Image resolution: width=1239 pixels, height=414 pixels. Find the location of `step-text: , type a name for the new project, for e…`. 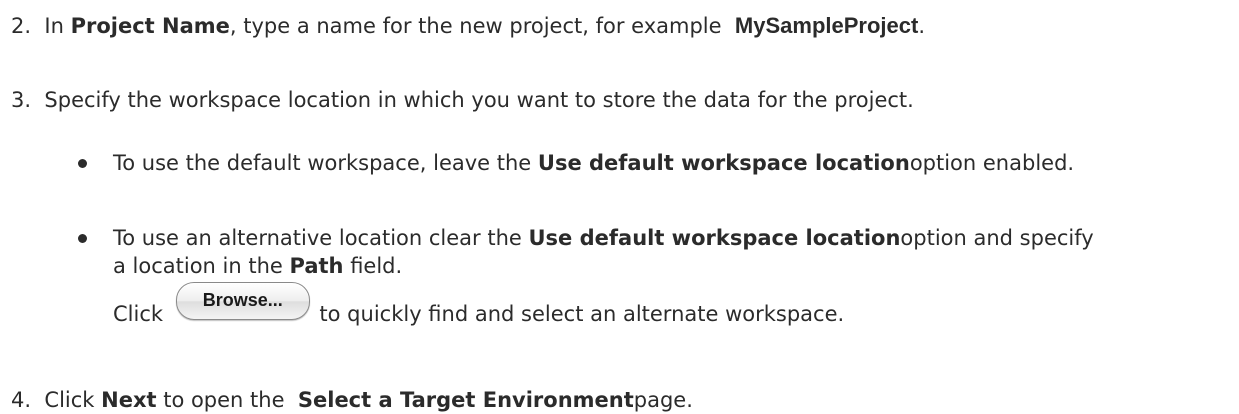

step-text: , type a name for the new project, for e… is located at coordinates (479, 26).